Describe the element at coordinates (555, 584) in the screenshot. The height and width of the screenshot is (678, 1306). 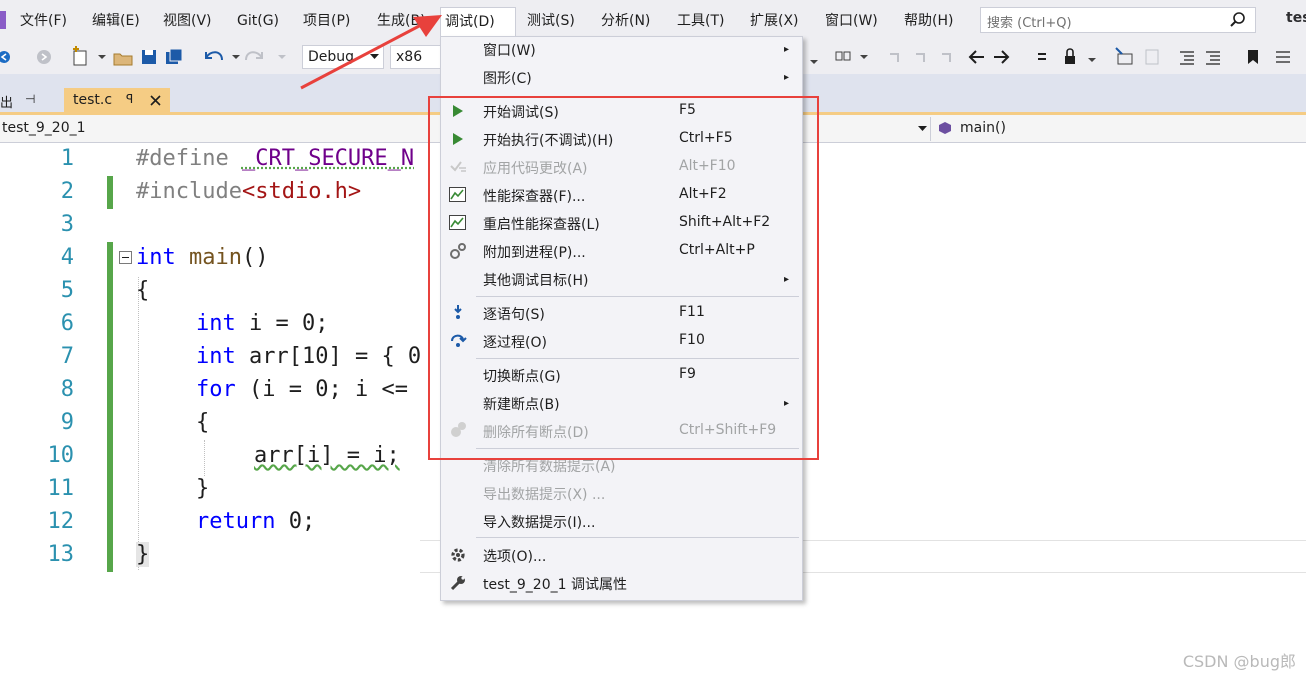
I see `menu-item-debug-properties: test_9_20_1 调试属性` at that location.